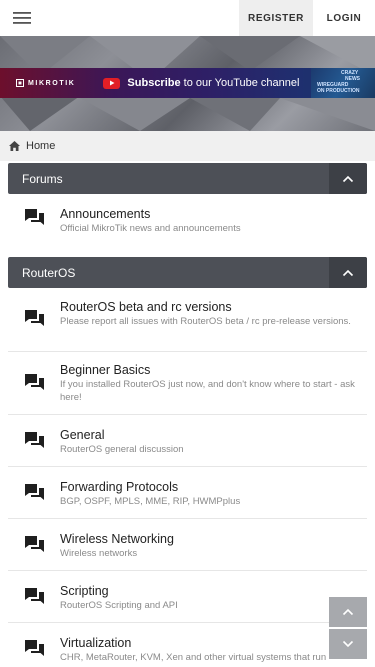  Describe the element at coordinates (208, 435) in the screenshot. I see `forum-title: General` at that location.